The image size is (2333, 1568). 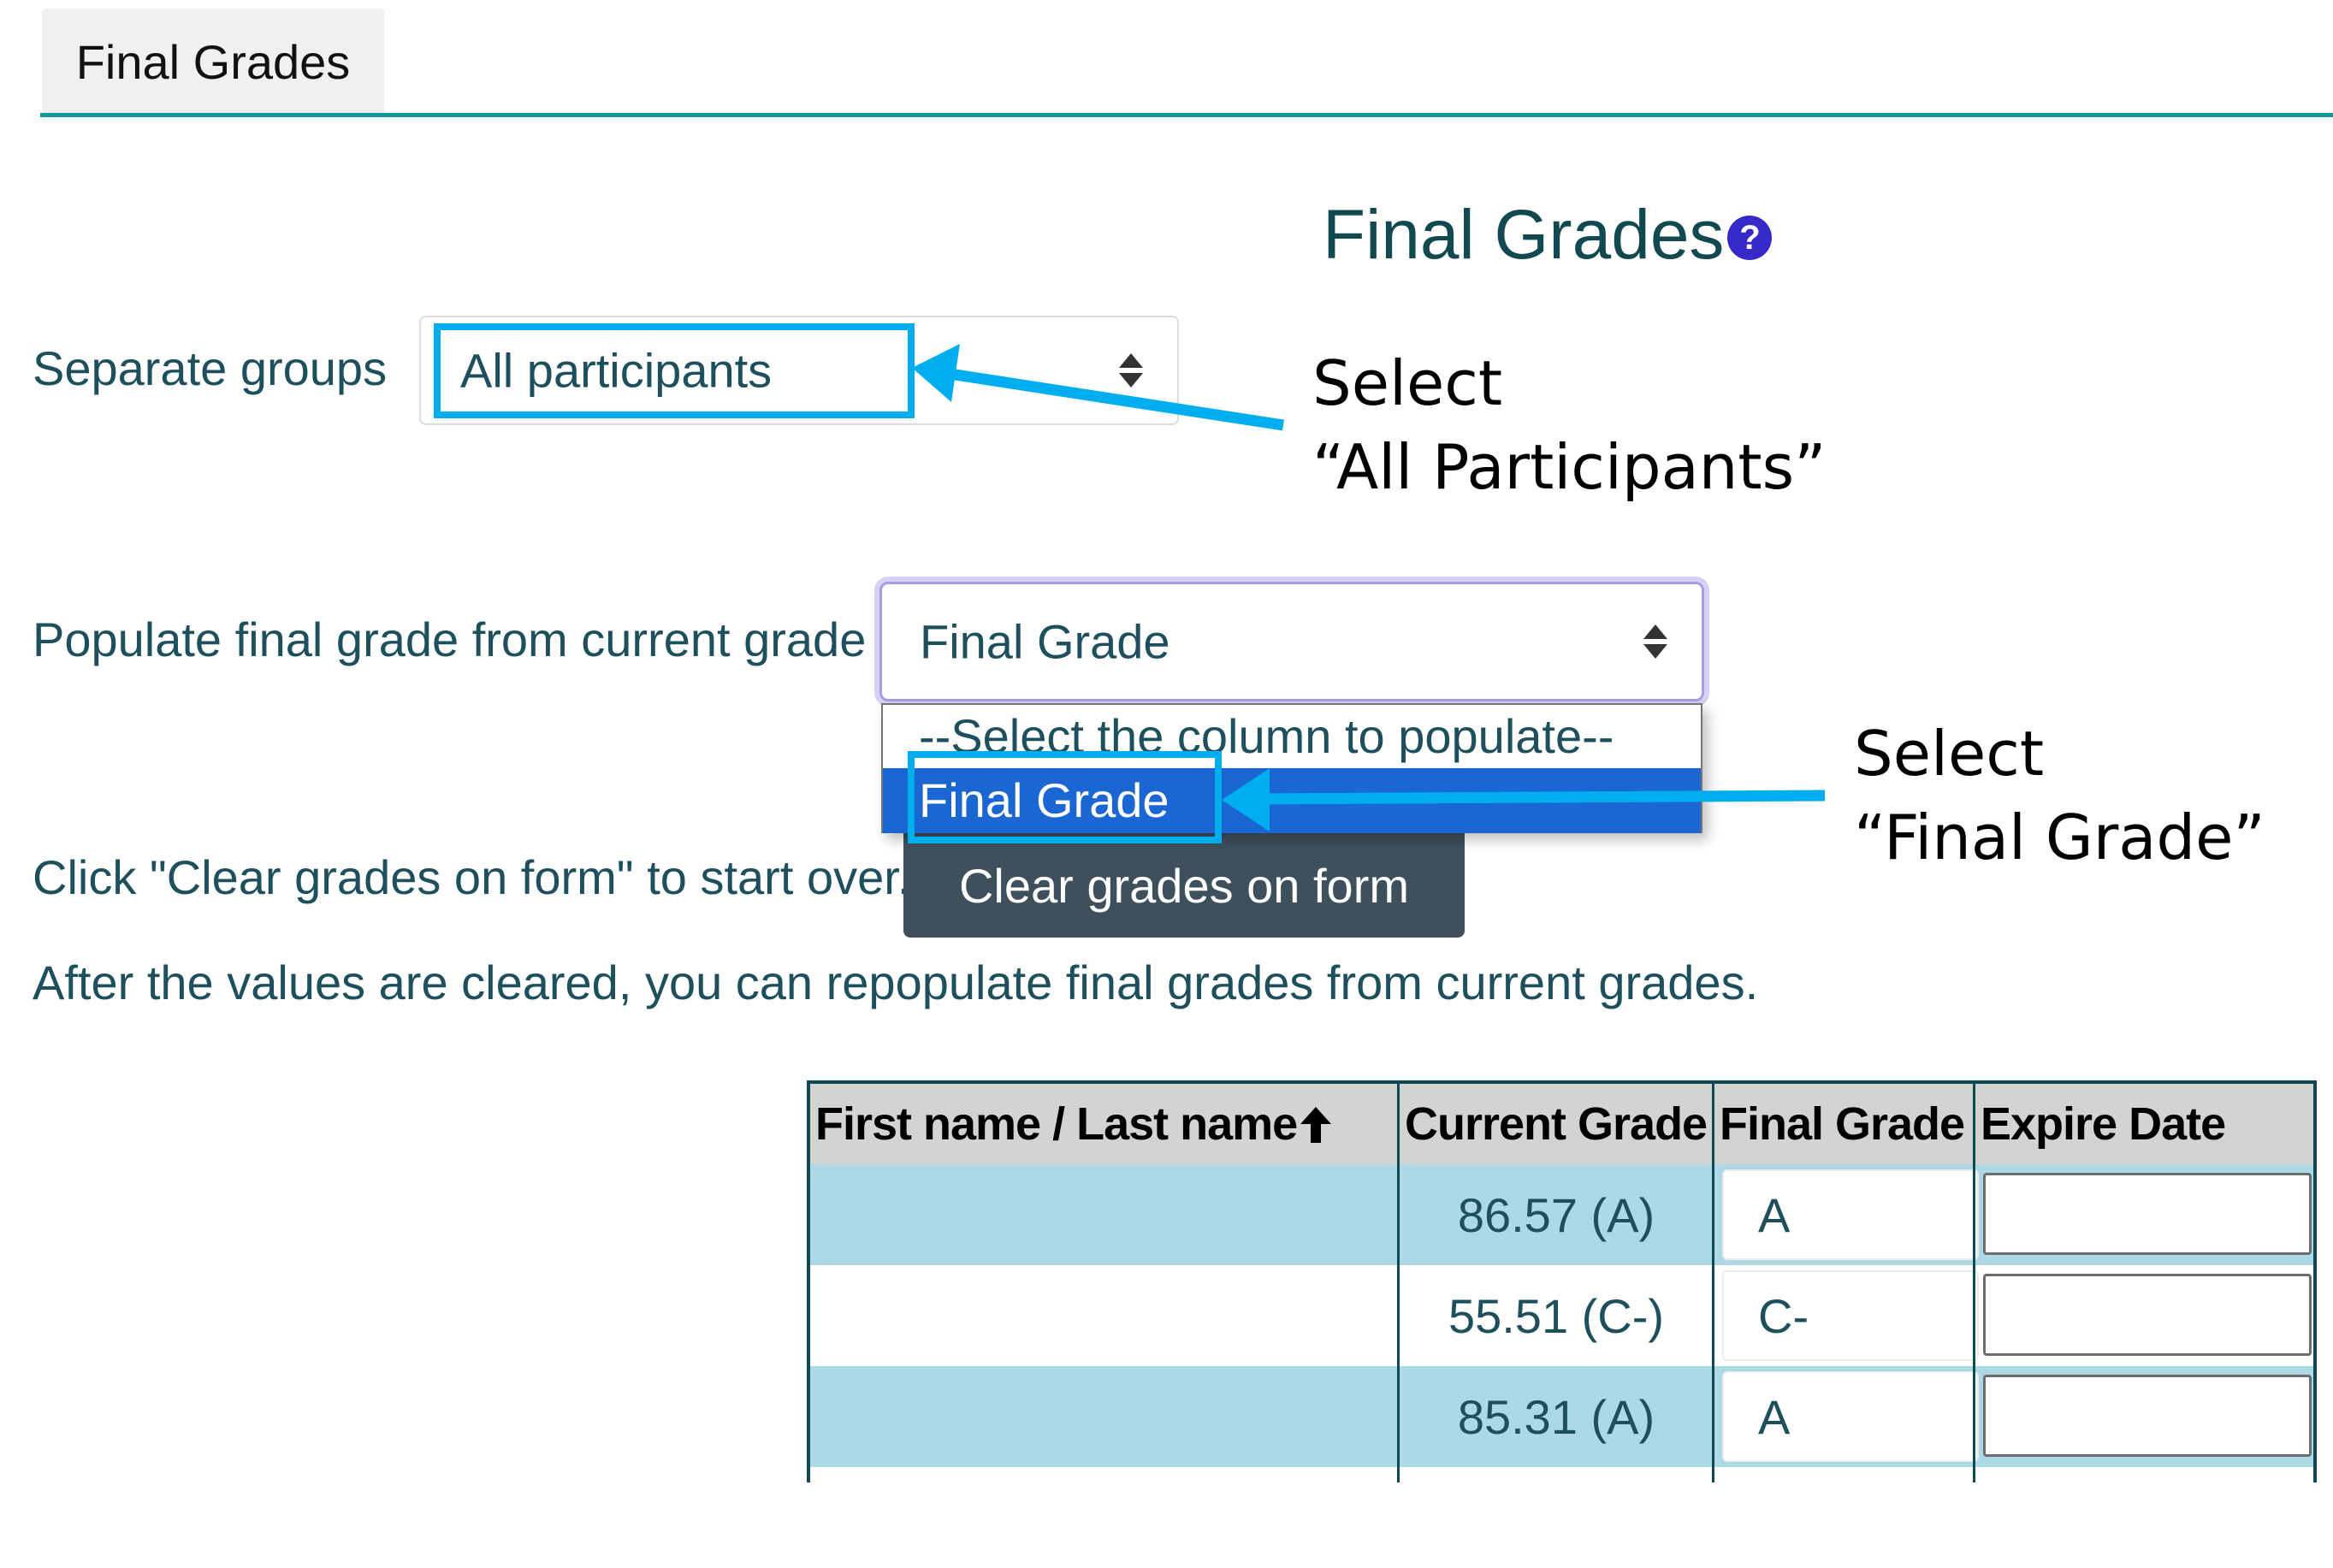 I want to click on table-row, so click(x=1562, y=1517).